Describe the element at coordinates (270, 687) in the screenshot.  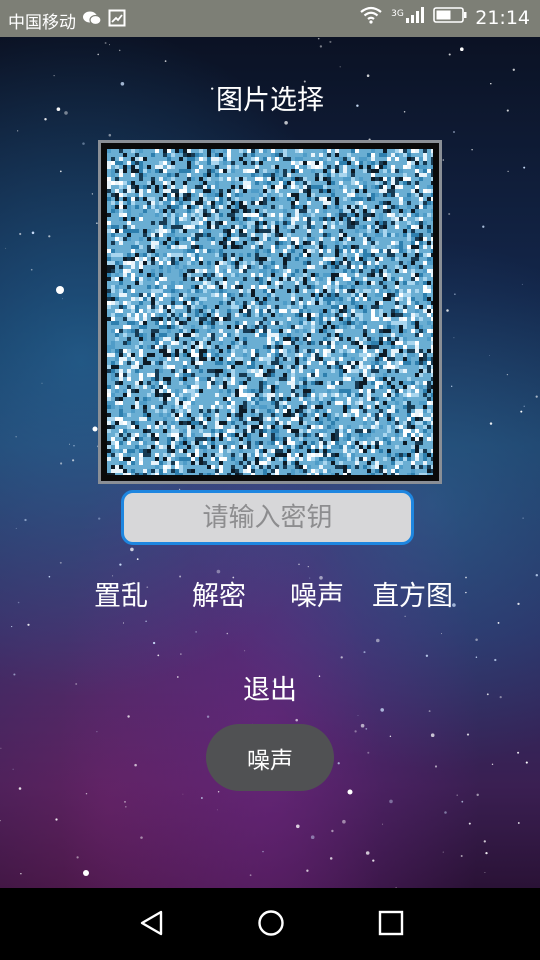
I see `exit-button: 退出` at that location.